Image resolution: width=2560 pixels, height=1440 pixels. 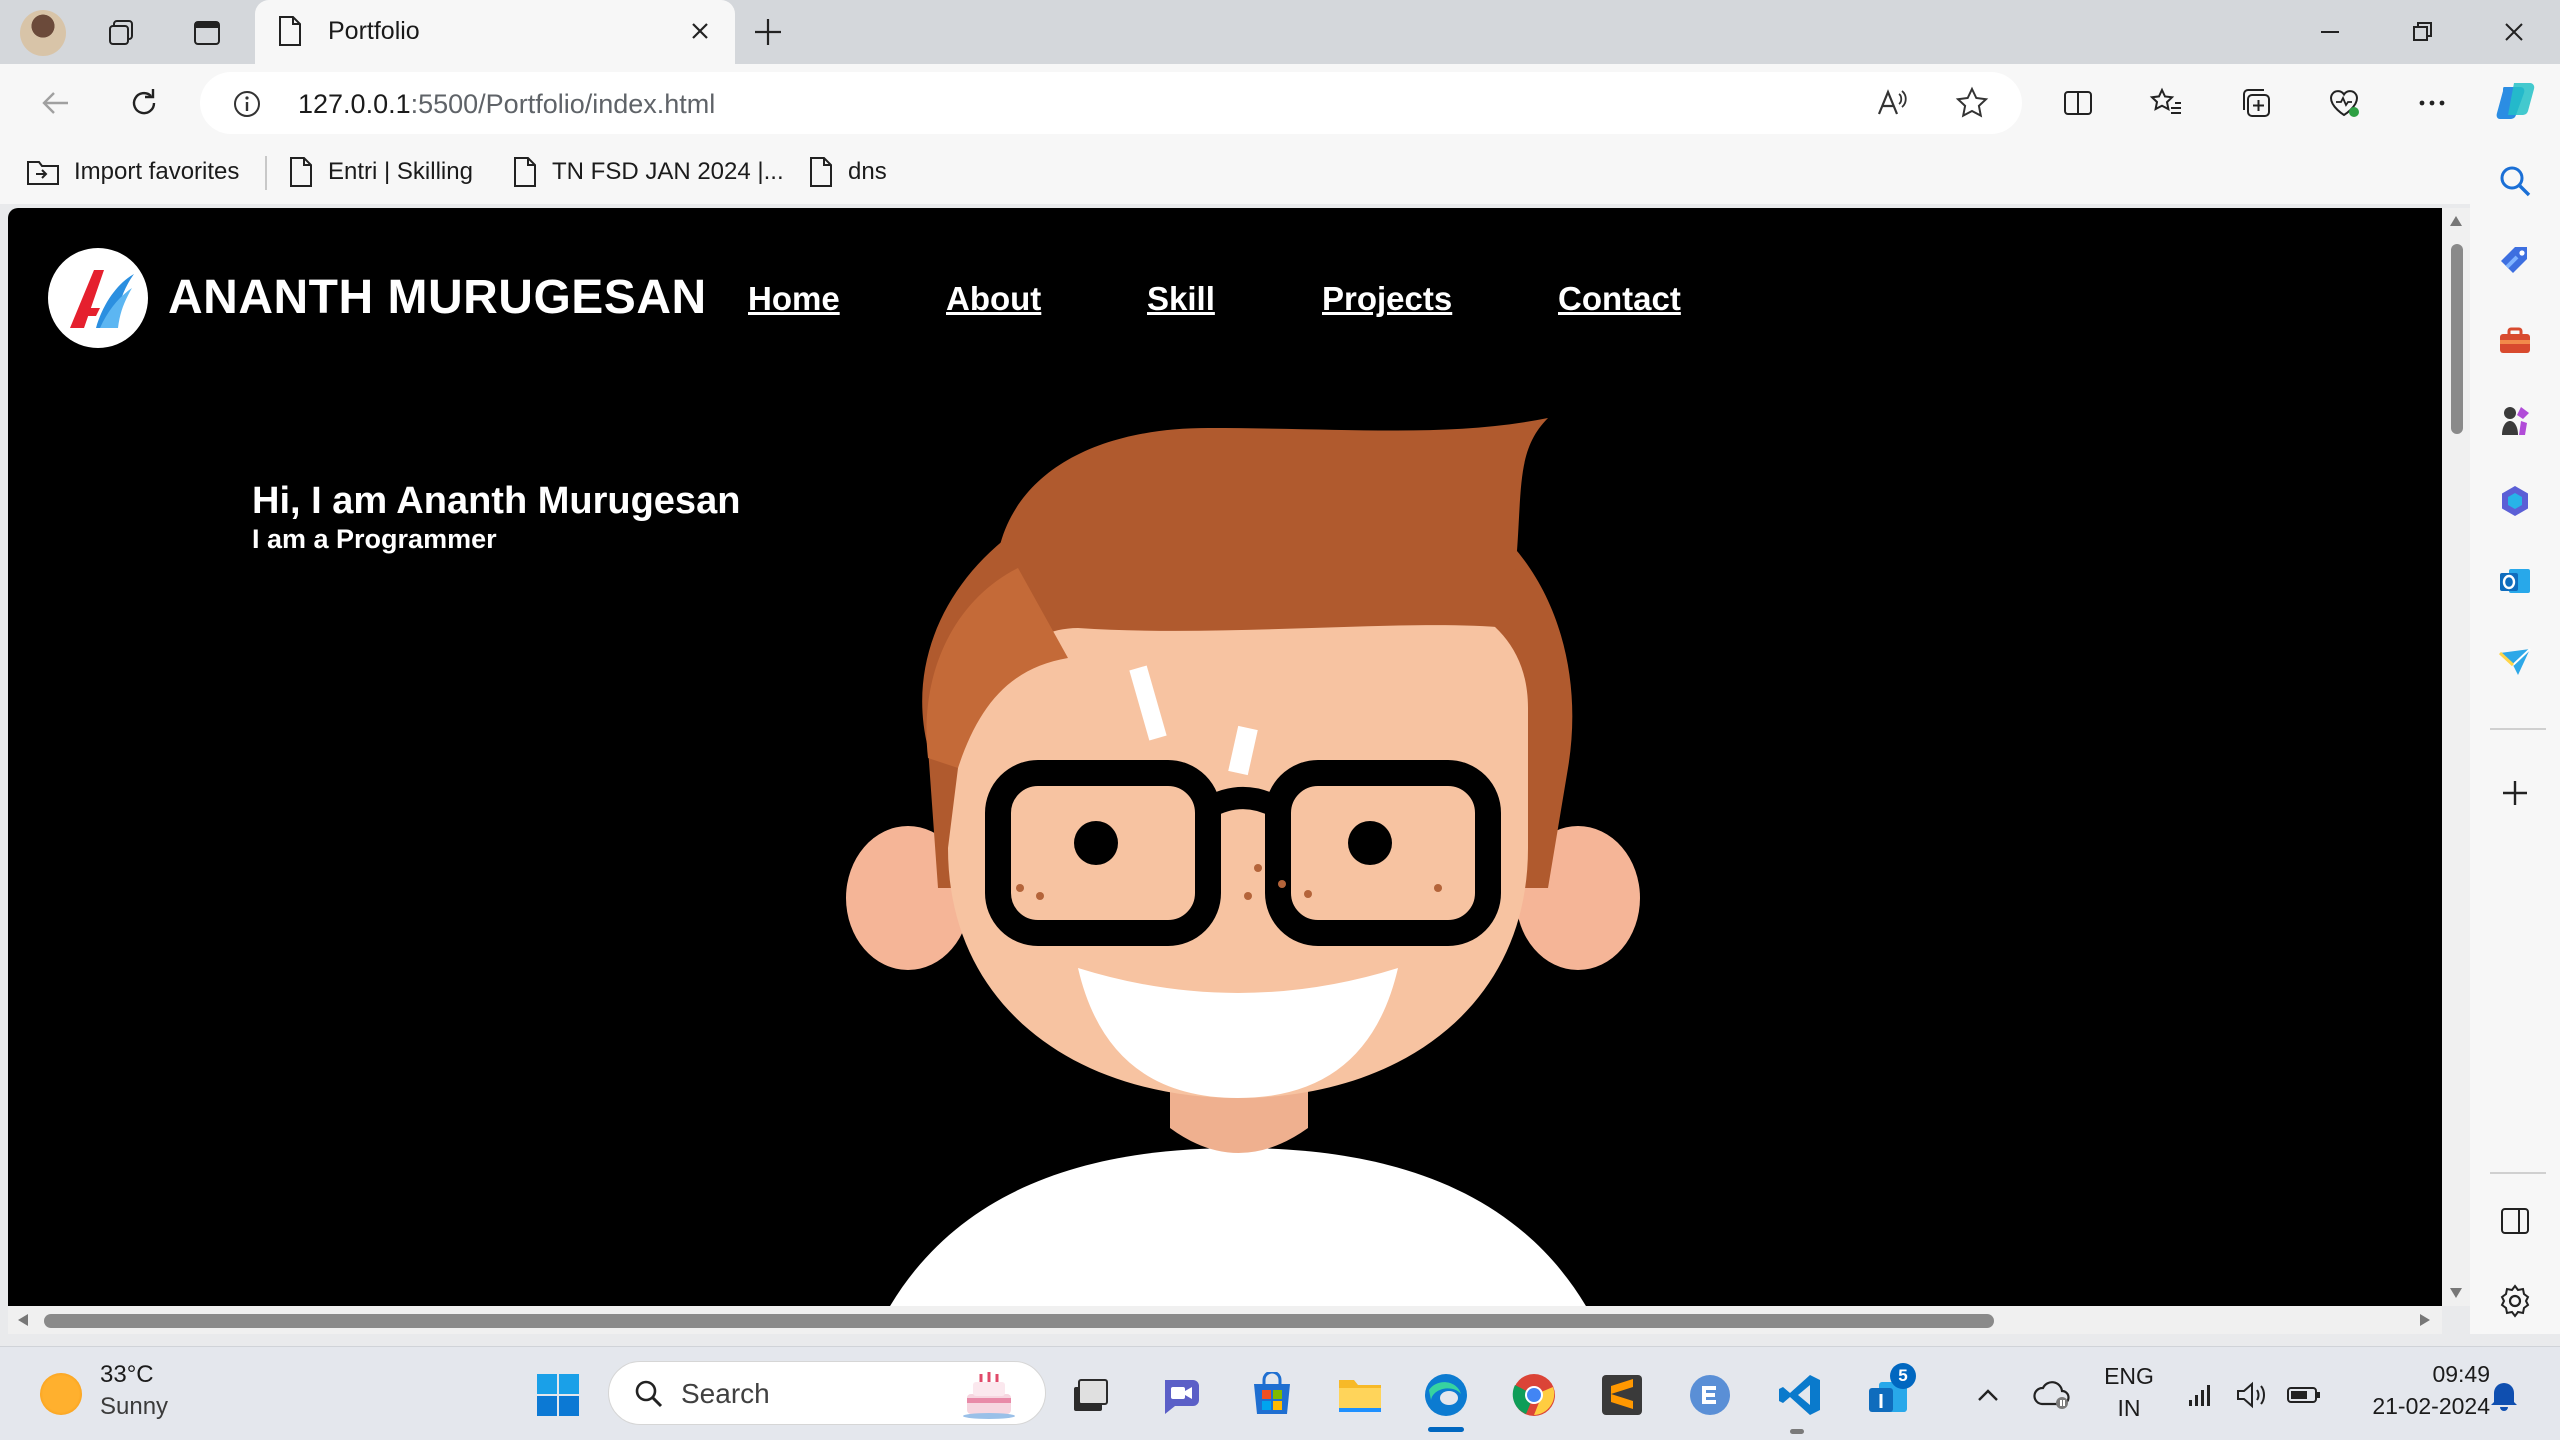 I want to click on volume-icon, so click(x=2252, y=1395).